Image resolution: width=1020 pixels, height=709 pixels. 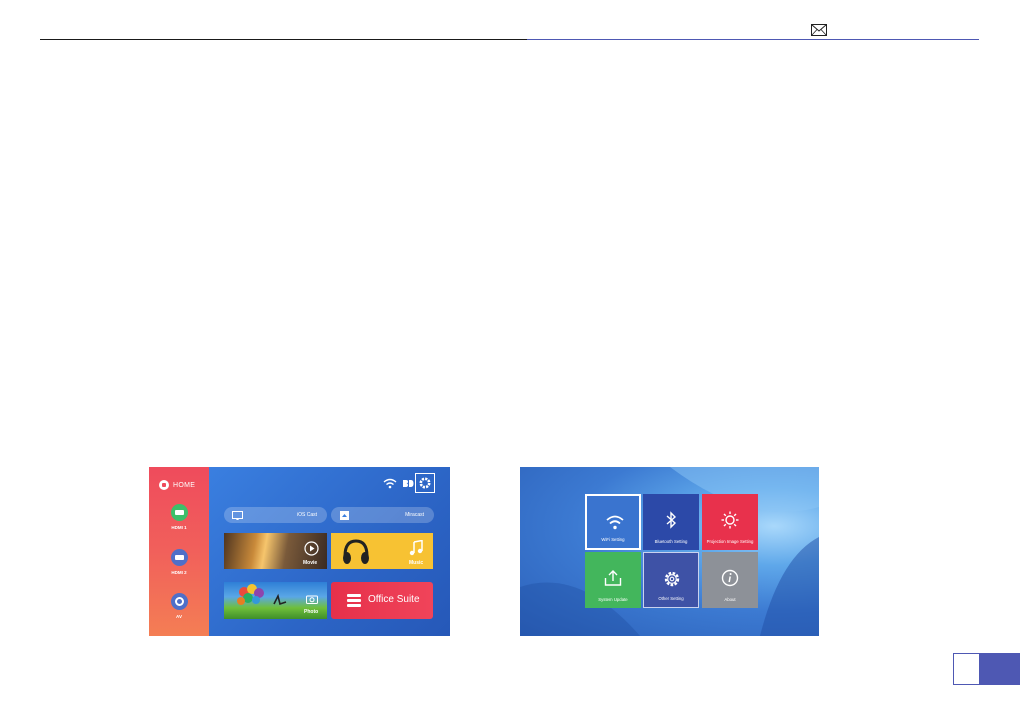 I want to click on av-icon, so click(x=179, y=601).